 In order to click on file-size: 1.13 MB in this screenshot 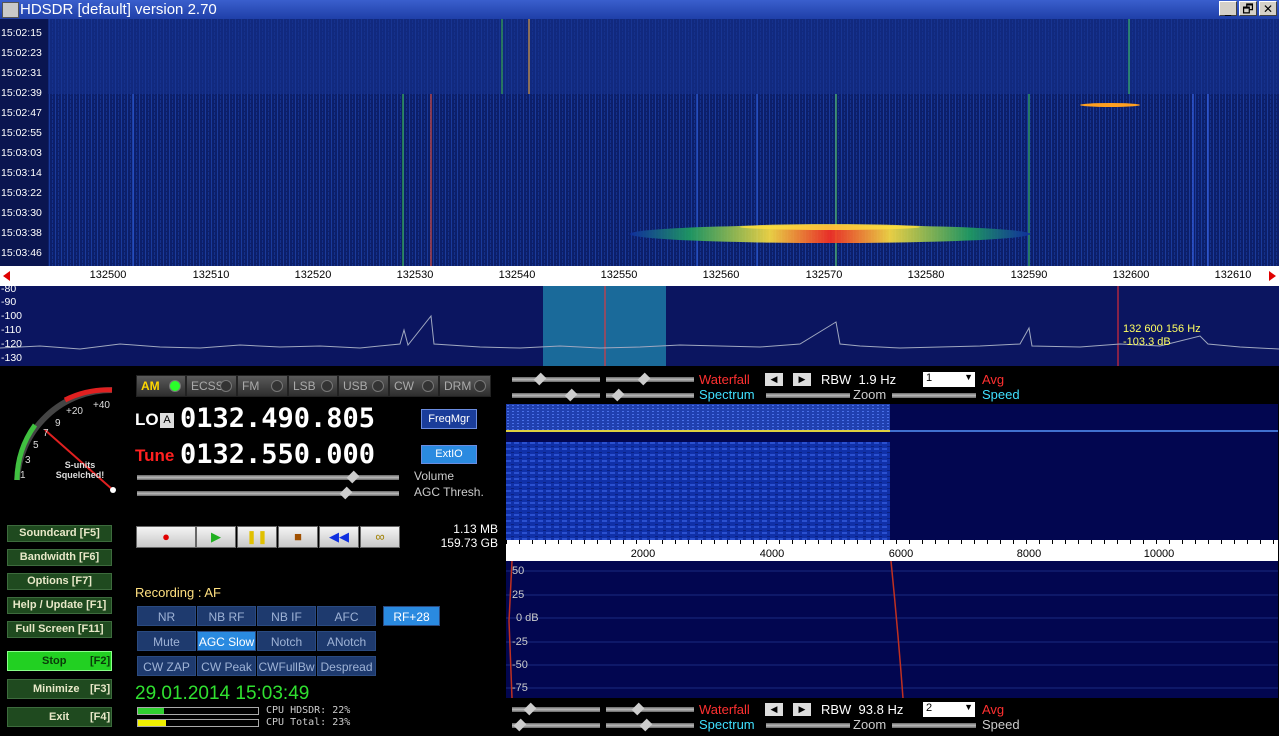, I will do `click(475, 529)`.